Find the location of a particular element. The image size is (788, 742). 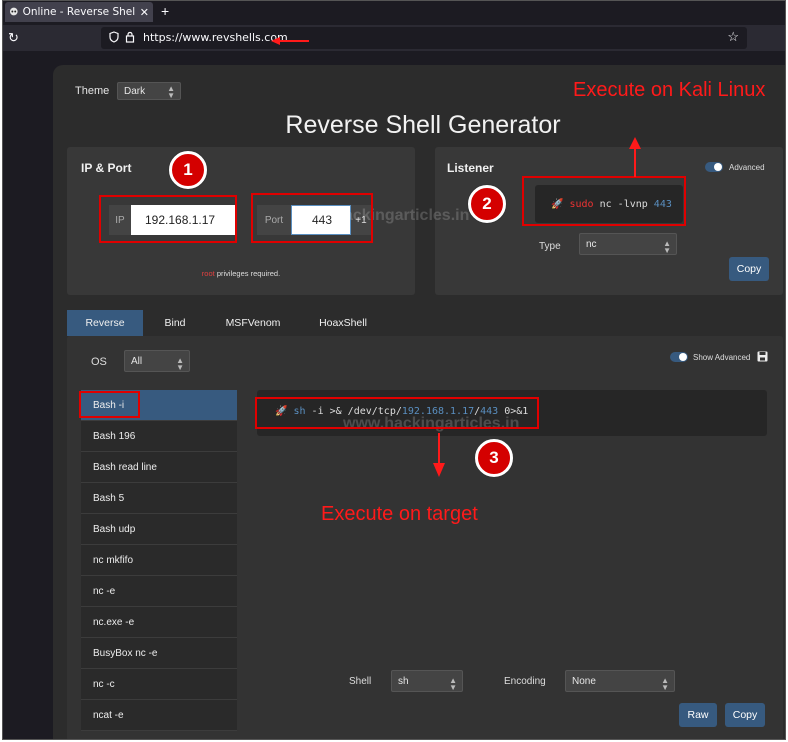

list-item: ncat -e is located at coordinates (159, 715).